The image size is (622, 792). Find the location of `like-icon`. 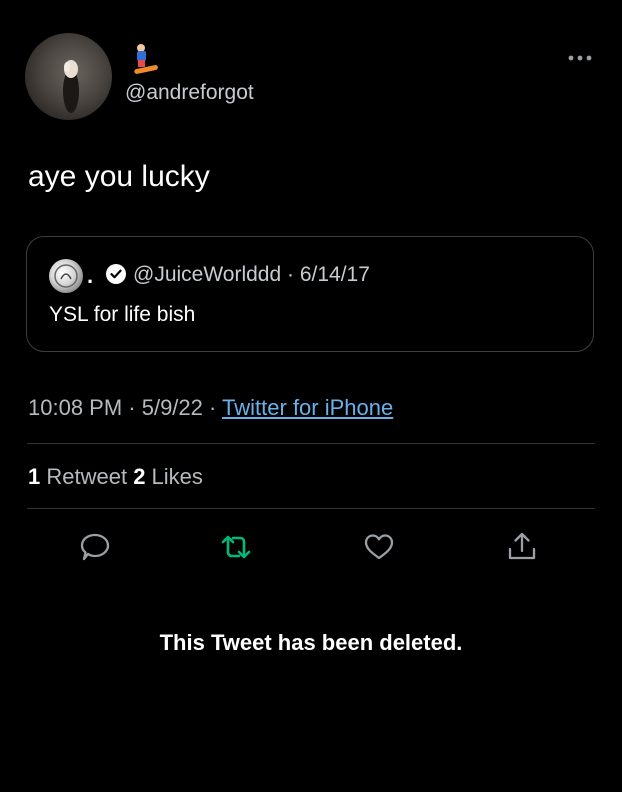

like-icon is located at coordinates (379, 547).